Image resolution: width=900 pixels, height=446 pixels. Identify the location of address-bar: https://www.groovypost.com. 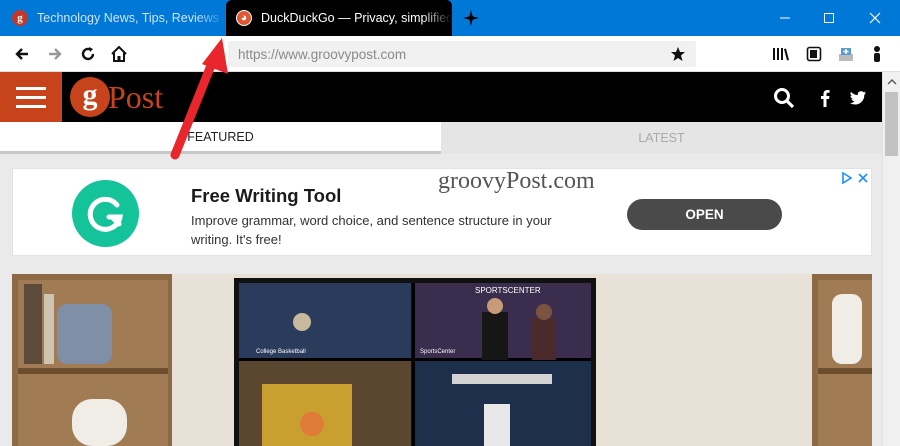
(462, 54).